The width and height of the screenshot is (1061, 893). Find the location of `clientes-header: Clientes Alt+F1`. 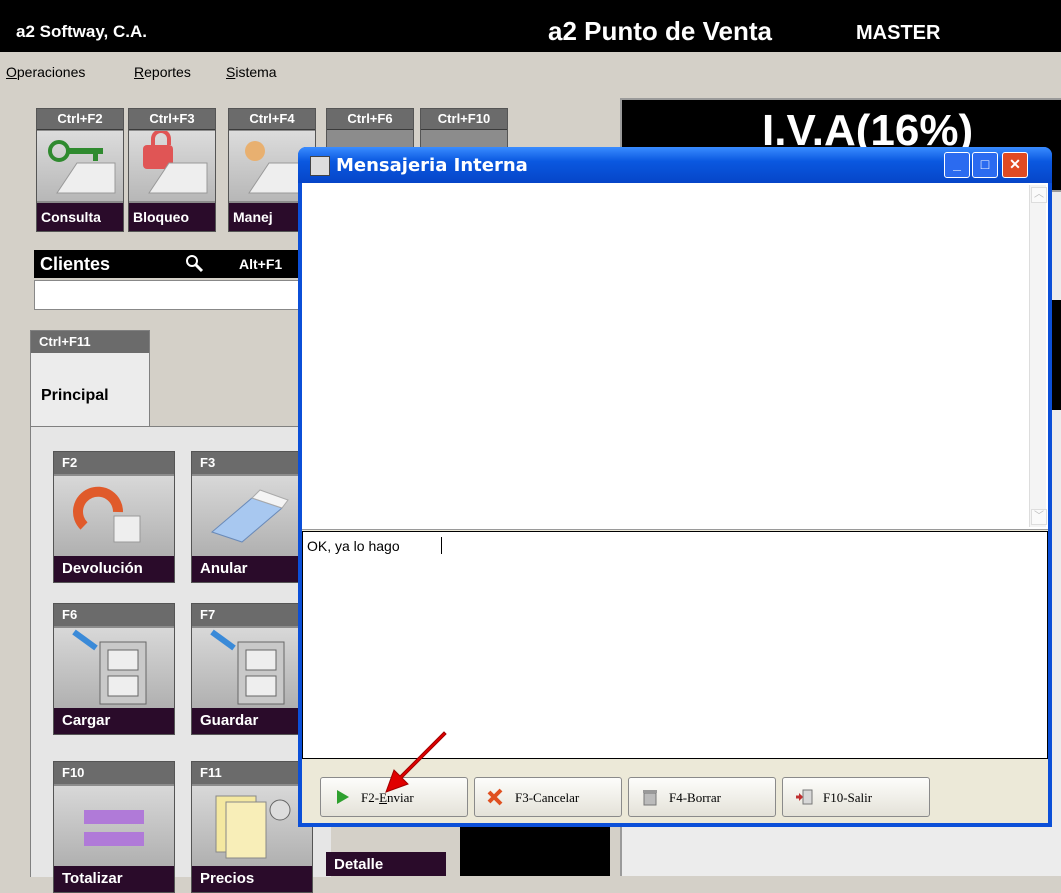

clientes-header: Clientes Alt+F1 is located at coordinates (169, 264).